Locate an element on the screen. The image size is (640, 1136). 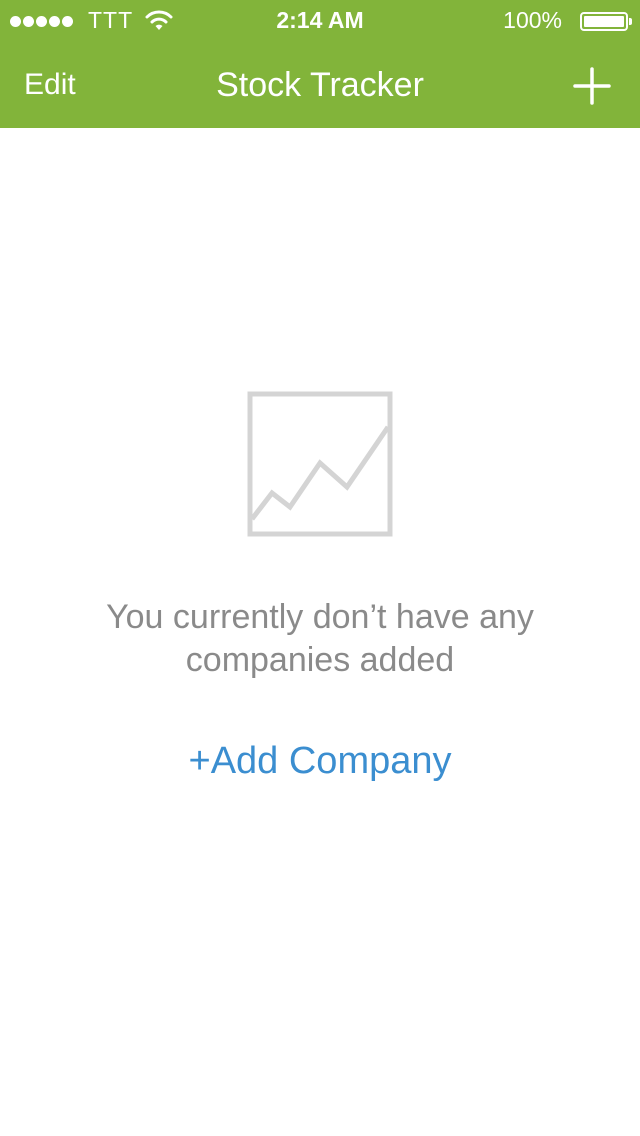
header: TTT 2:14 AM 100% Edit Stock Tracker is located at coordinates (320, 64).